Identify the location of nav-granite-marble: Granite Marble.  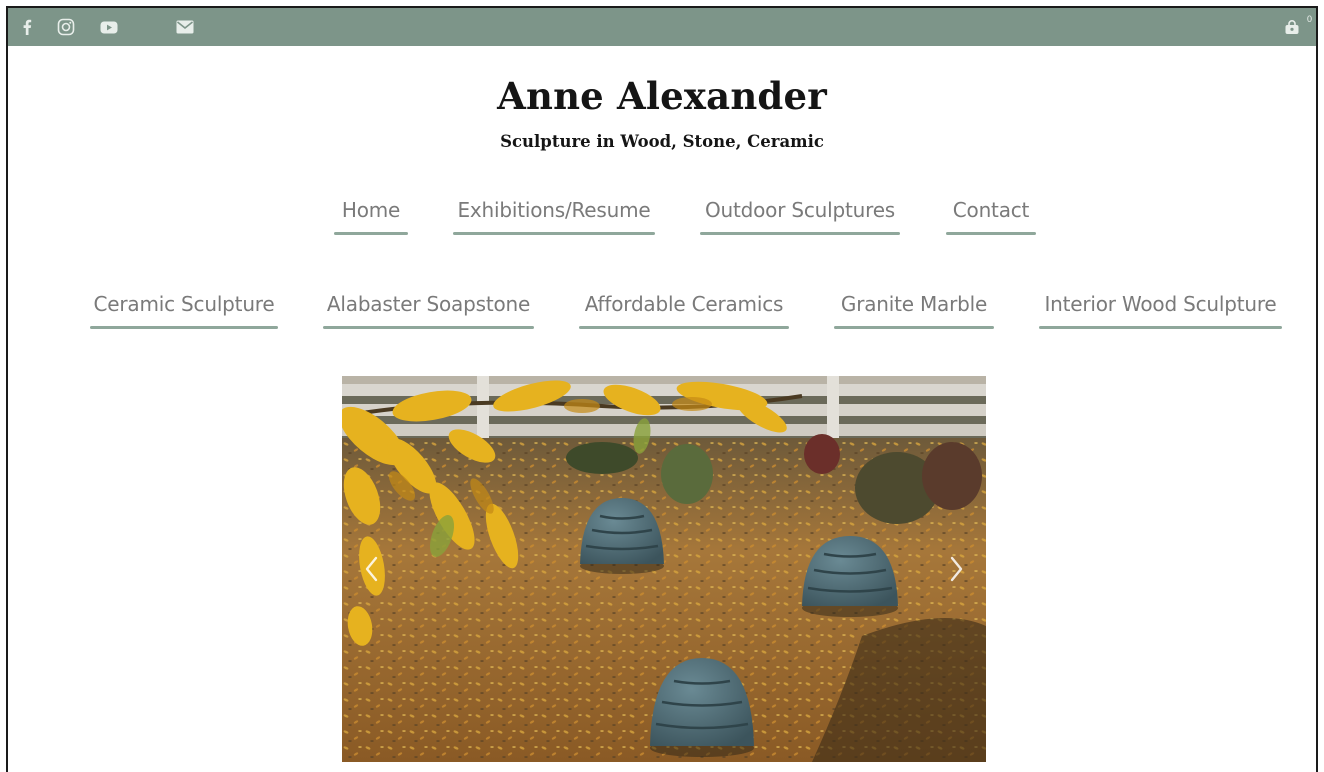
(914, 310).